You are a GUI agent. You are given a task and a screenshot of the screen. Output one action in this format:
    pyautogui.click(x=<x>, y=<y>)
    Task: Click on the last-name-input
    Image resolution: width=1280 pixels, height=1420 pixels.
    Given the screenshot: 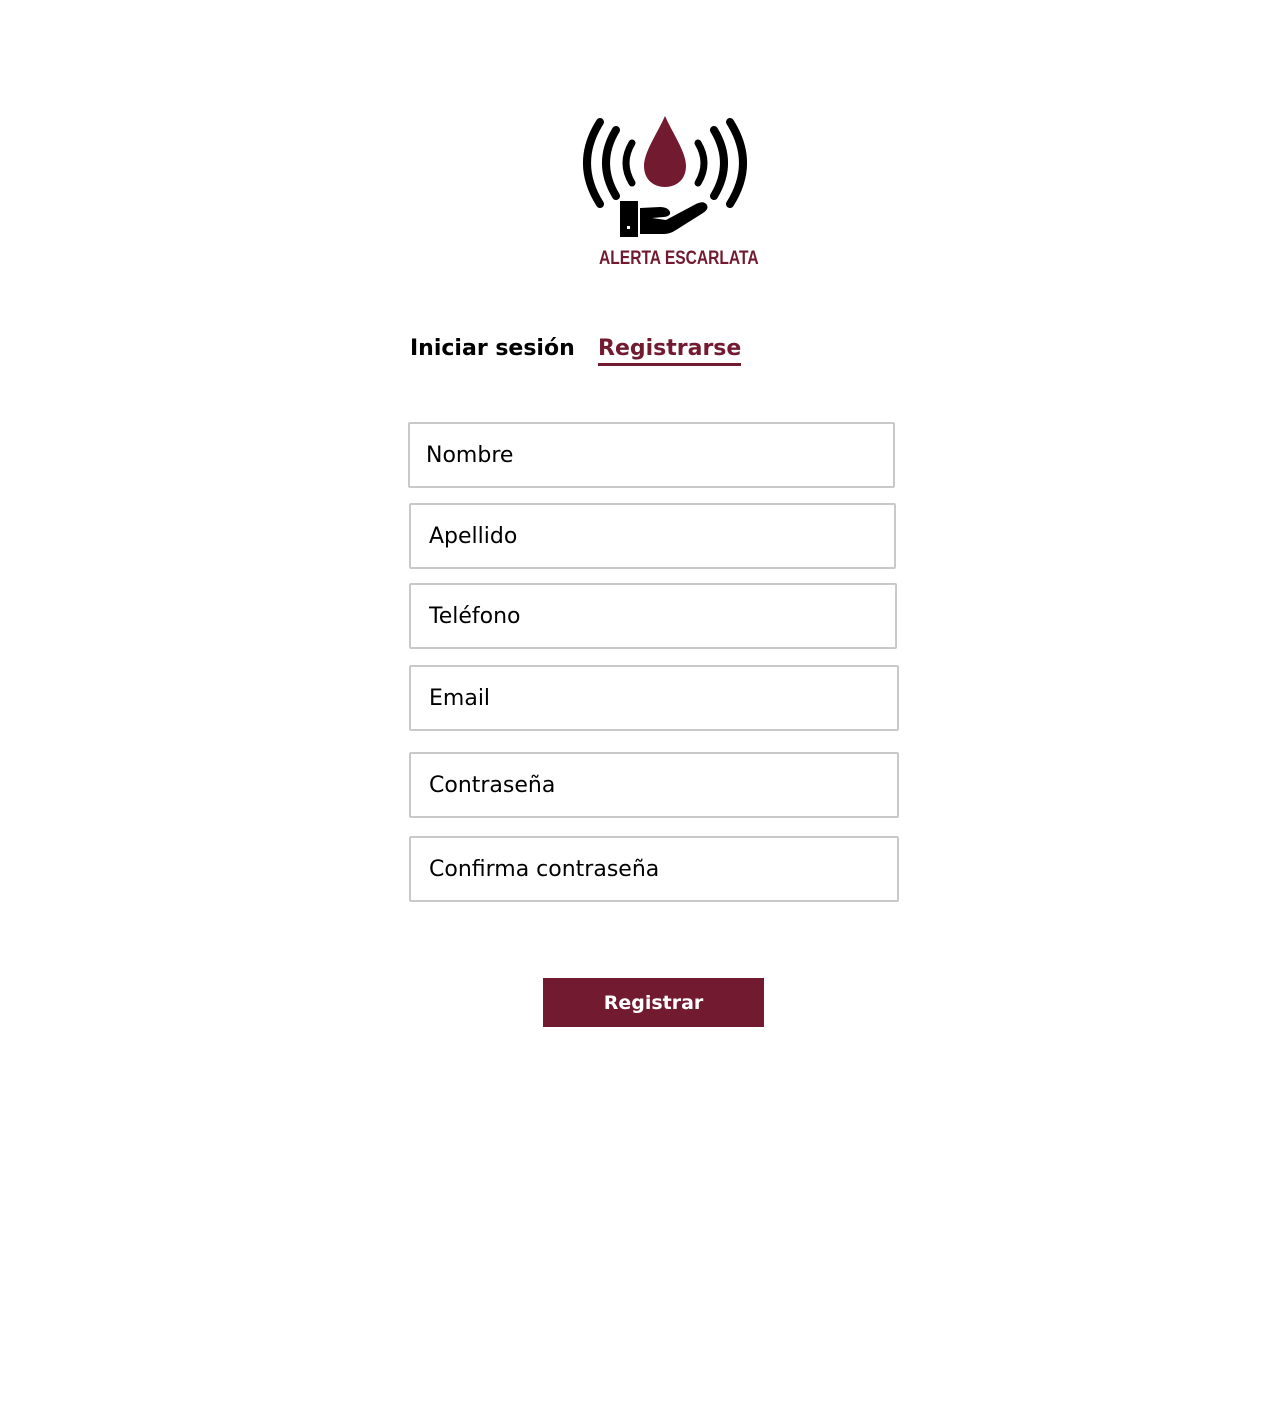 What is the action you would take?
    pyautogui.click(x=652, y=536)
    